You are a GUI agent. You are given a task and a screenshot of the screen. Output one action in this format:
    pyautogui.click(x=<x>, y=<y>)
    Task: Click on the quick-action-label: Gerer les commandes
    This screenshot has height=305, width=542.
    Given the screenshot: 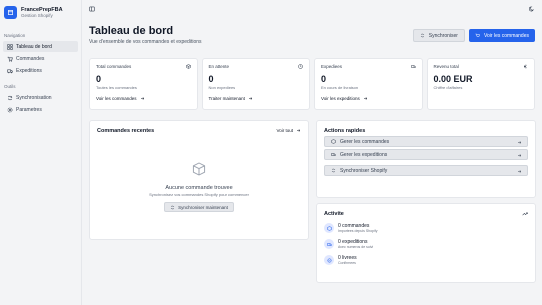 What is the action you would take?
    pyautogui.click(x=365, y=141)
    